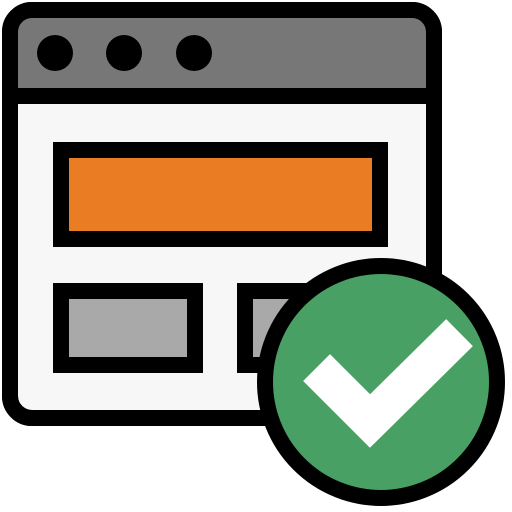  Describe the element at coordinates (128, 328) in the screenshot. I see `content-block-left` at that location.